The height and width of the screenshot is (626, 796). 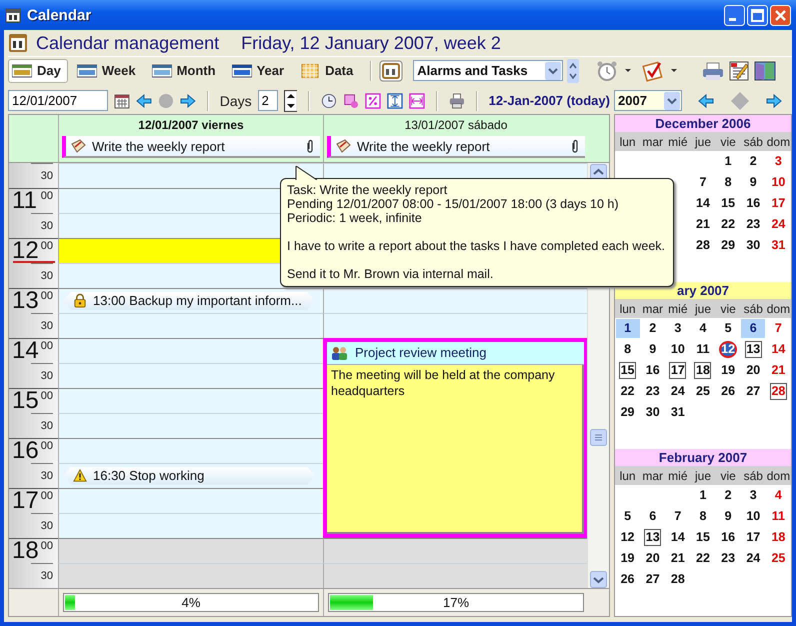 What do you see at coordinates (329, 100) in the screenshot?
I see `clock-icon` at bounding box center [329, 100].